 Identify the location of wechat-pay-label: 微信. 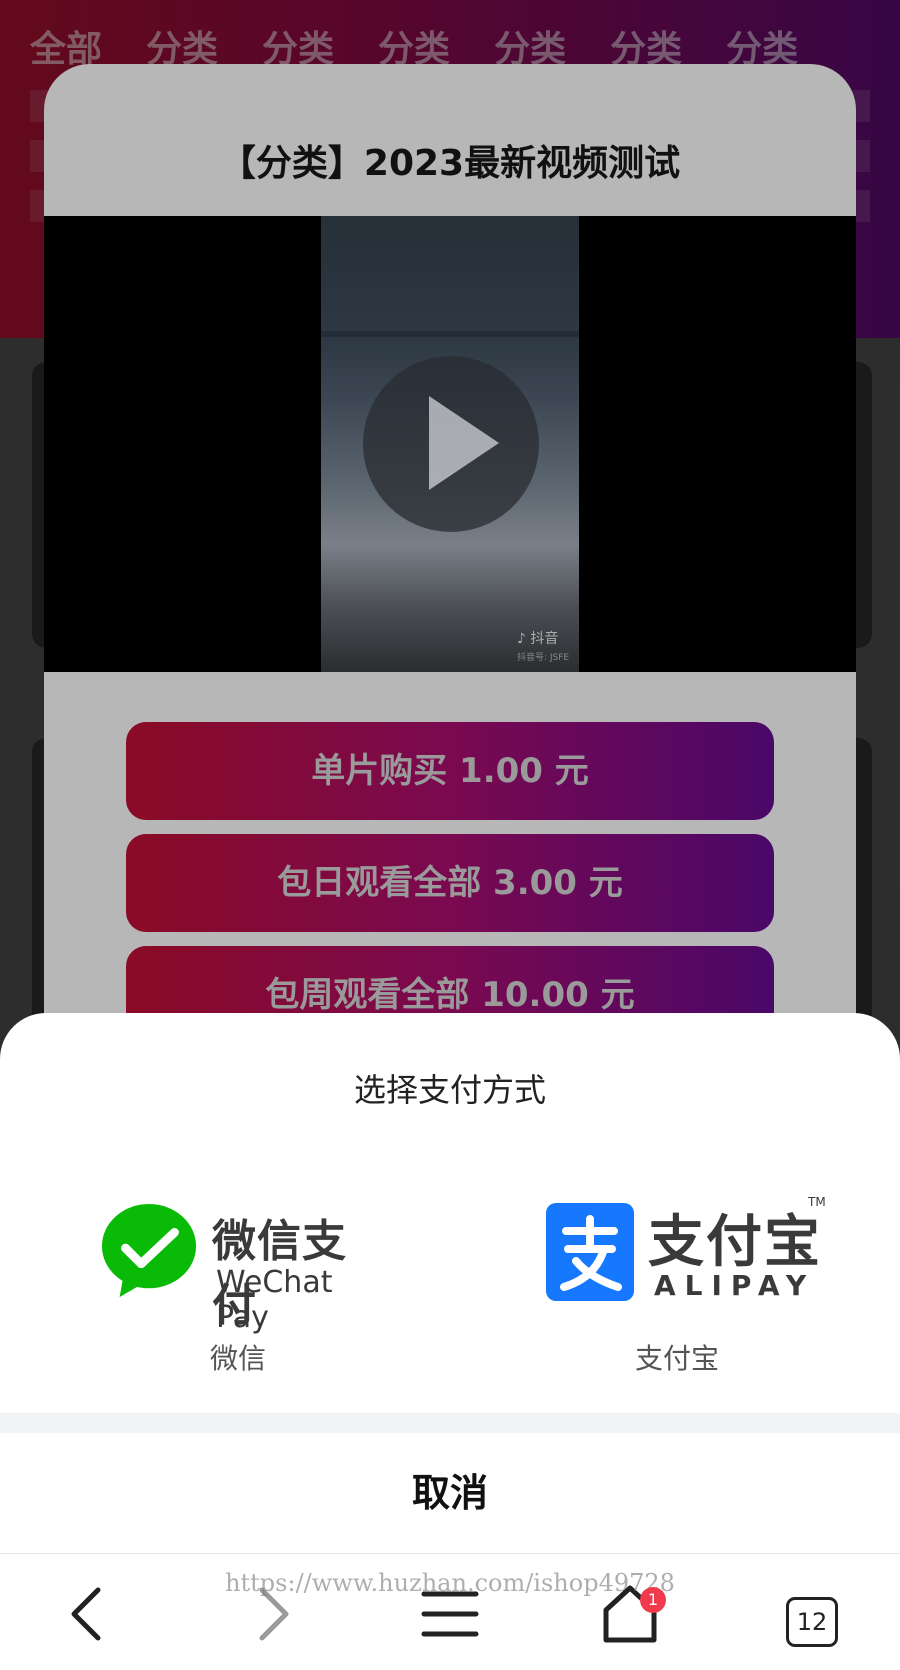
(238, 1357).